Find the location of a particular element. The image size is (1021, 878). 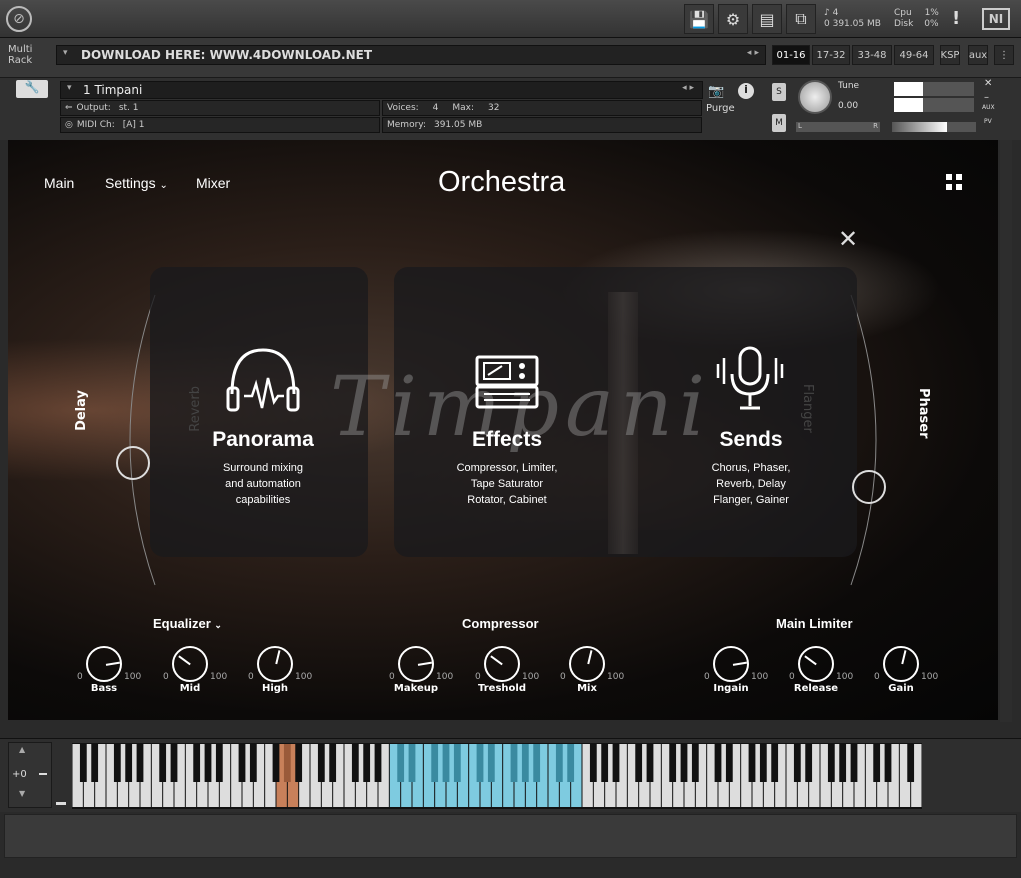

inst-dropdown-icon: ▾ is located at coordinates (69, 88).